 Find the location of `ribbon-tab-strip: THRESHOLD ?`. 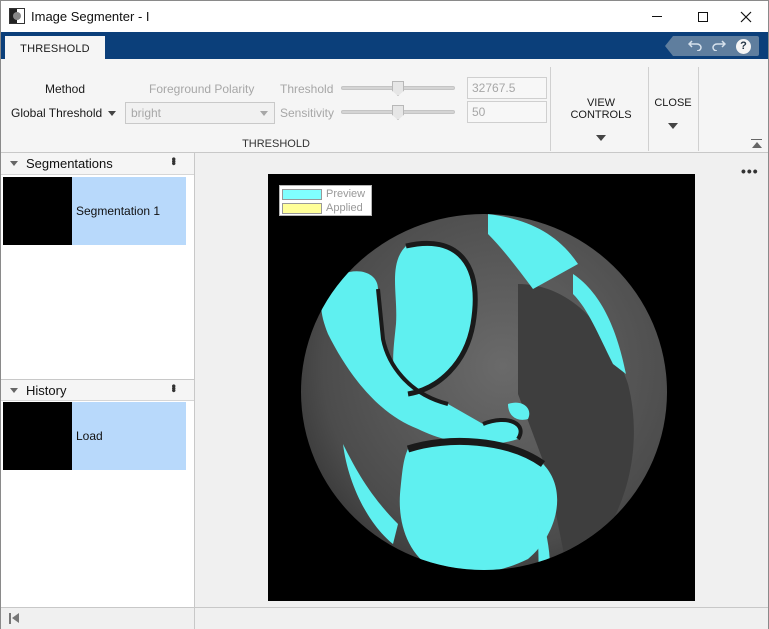

ribbon-tab-strip: THRESHOLD ? is located at coordinates (384, 45).